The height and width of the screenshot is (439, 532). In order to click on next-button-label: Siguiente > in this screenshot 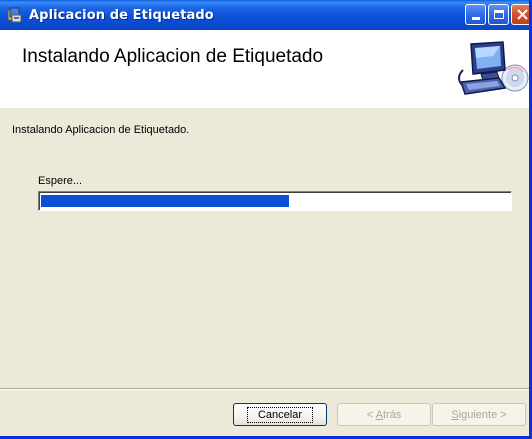, I will do `click(478, 415)`.